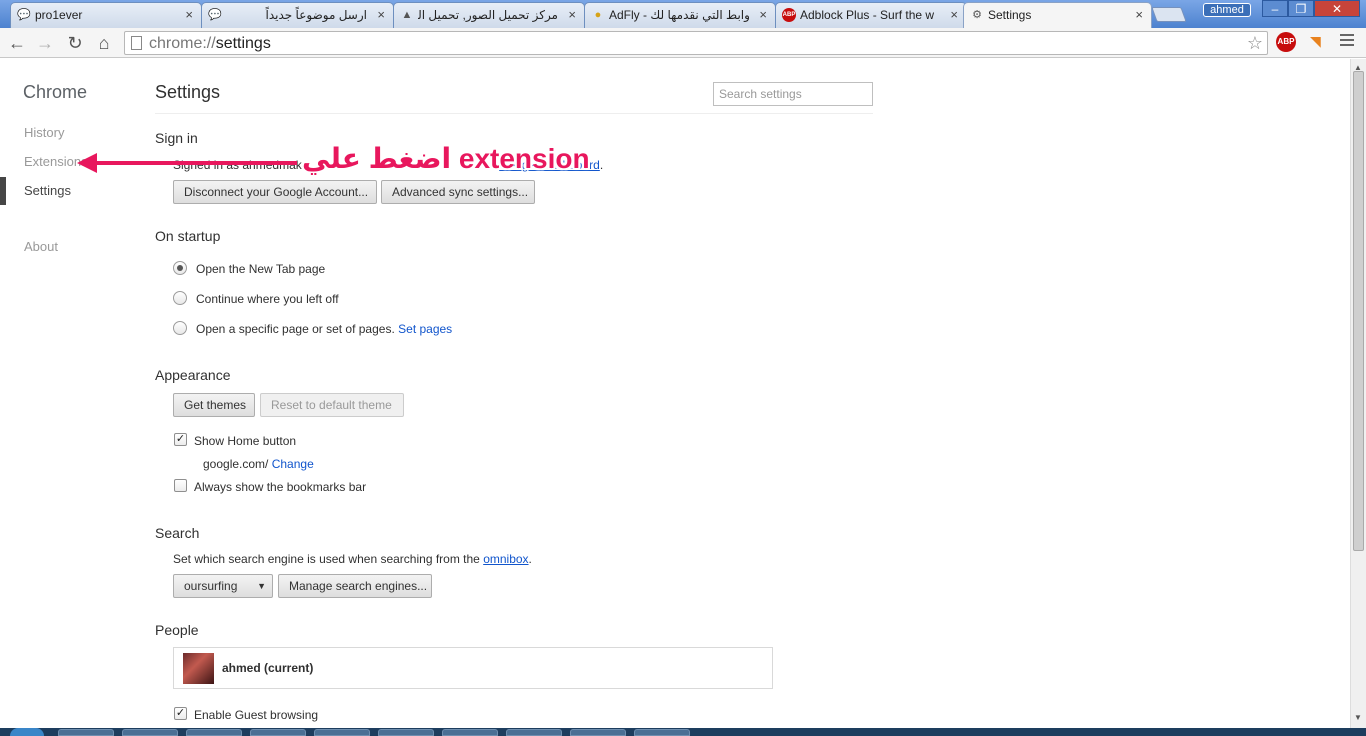 The width and height of the screenshot is (1366, 736). What do you see at coordinates (977, 15) in the screenshot?
I see `gear-icon: ⚙` at bounding box center [977, 15].